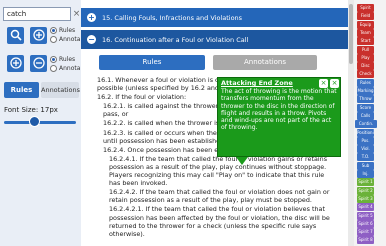 This screenshot has width=386, height=246. What do you see at coordinates (334, 83) in the screenshot?
I see `popup-close-all-icon: ×` at bounding box center [334, 83].